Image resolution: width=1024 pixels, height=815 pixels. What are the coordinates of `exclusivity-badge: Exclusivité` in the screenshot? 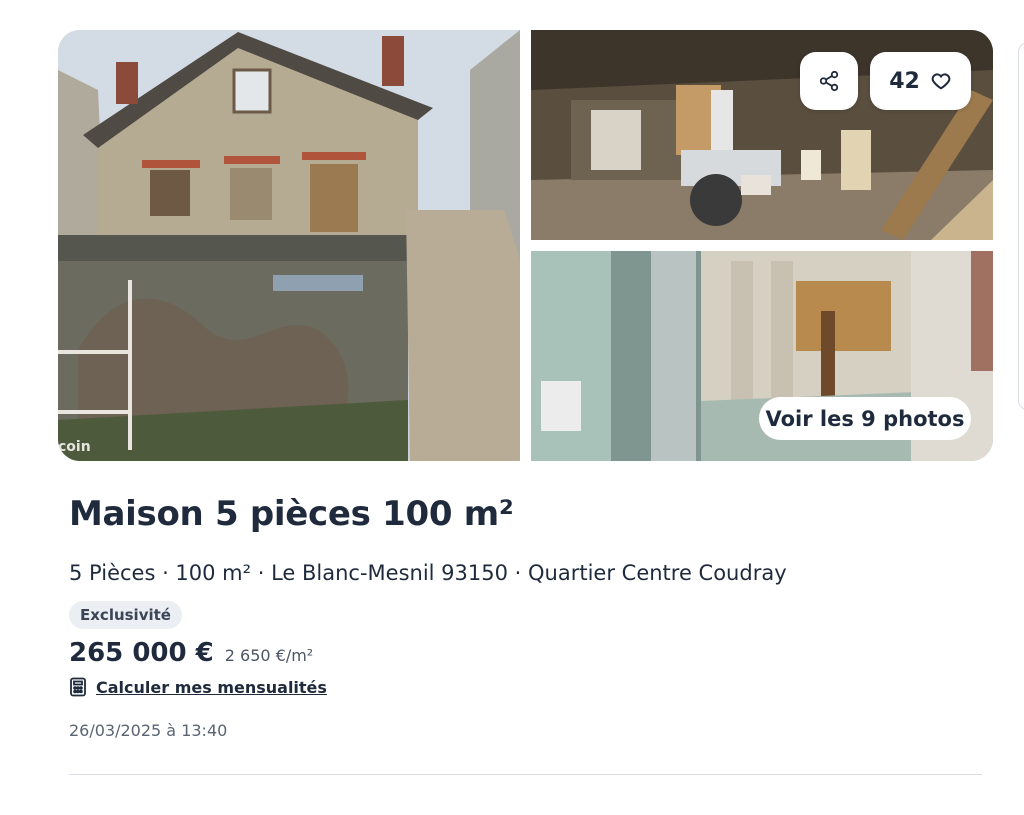 It's located at (125, 615).